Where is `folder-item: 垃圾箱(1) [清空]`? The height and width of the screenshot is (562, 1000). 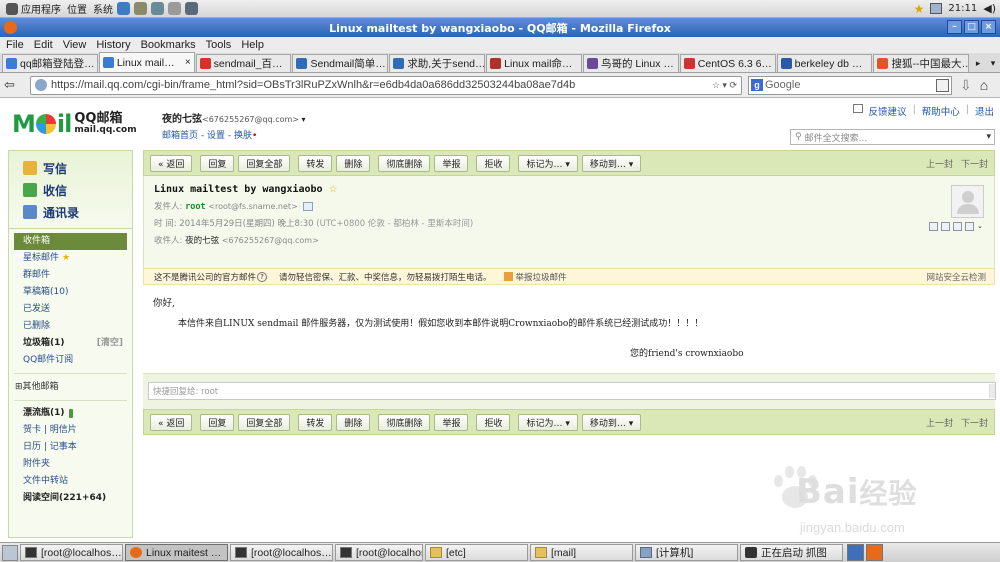 folder-item: 垃圾箱(1) [清空] is located at coordinates (70, 343).